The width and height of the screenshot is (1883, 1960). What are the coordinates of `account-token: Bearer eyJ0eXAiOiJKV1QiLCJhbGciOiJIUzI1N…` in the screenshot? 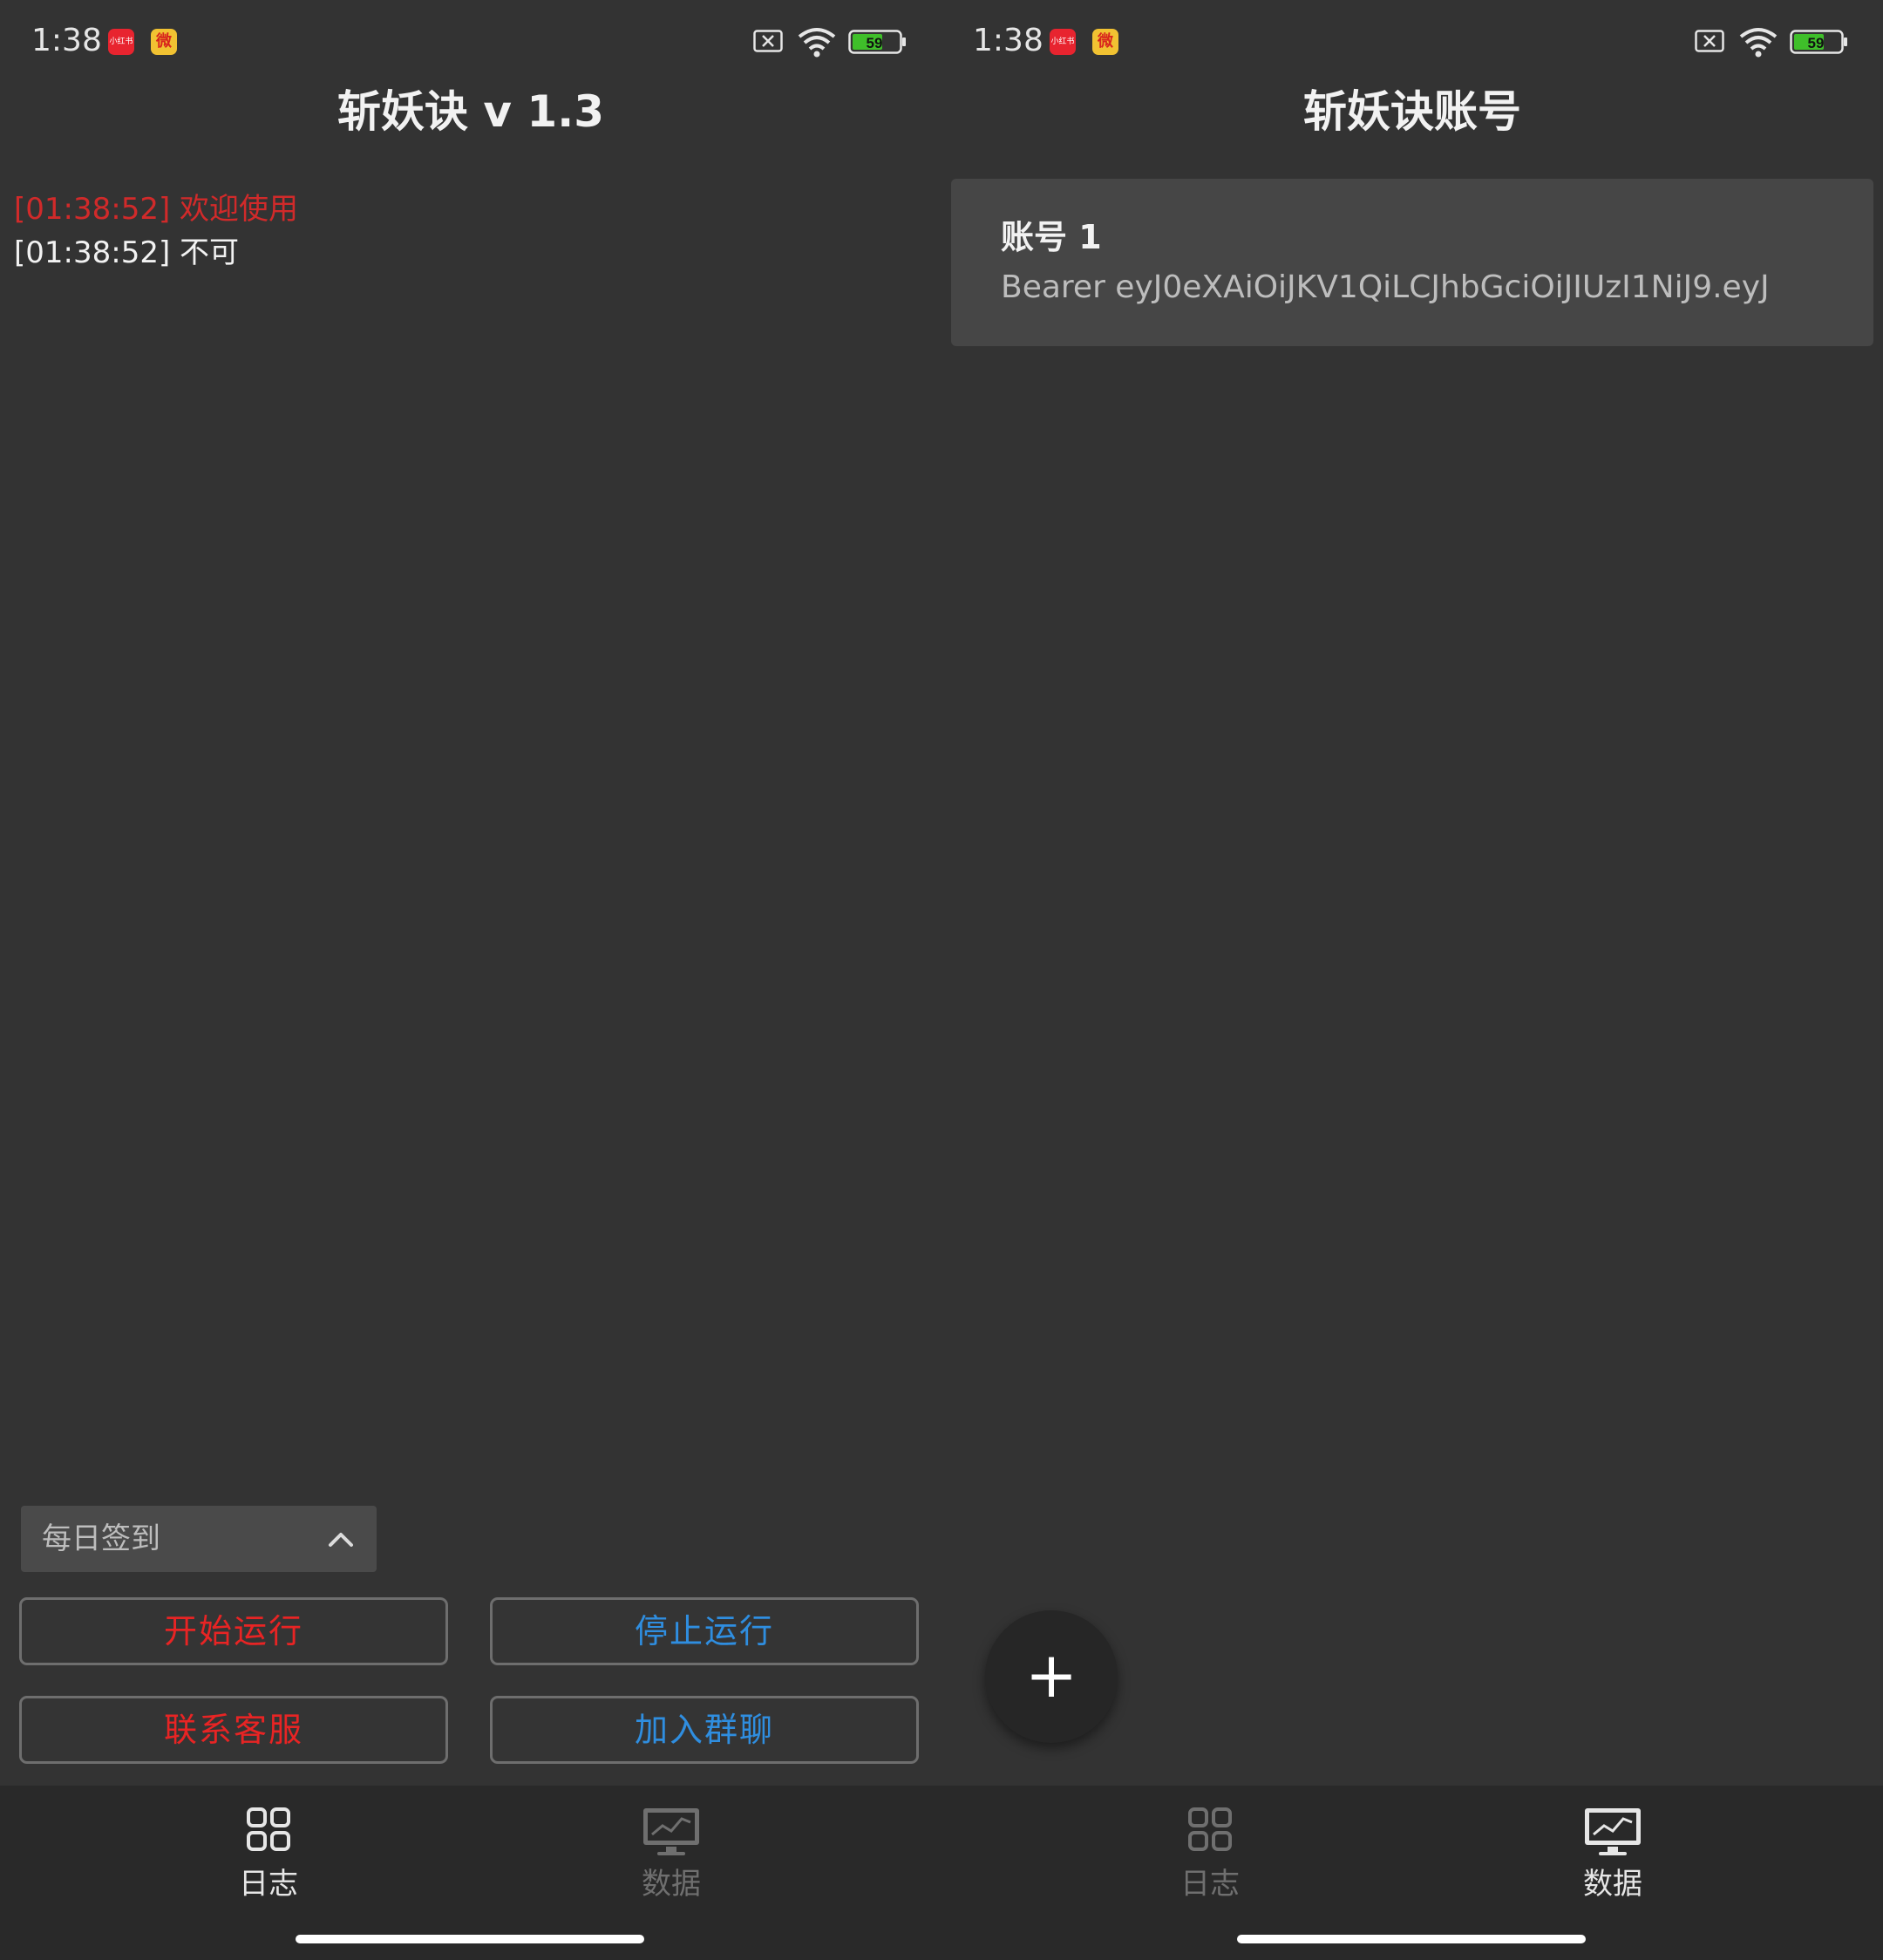 It's located at (1385, 287).